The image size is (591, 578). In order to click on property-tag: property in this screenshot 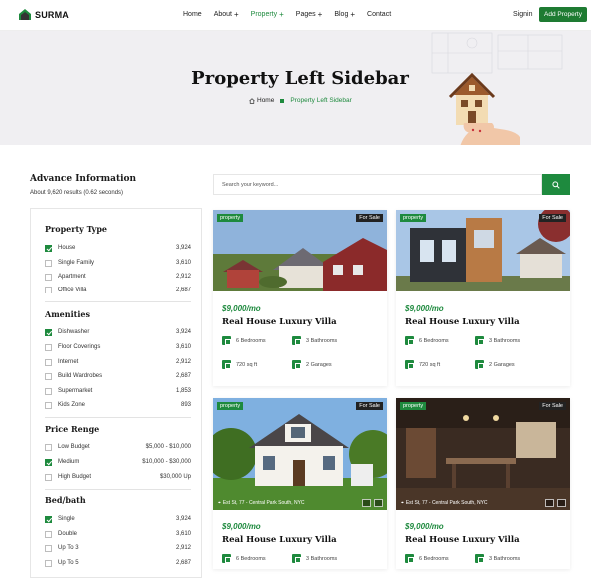, I will do `click(413, 406)`.